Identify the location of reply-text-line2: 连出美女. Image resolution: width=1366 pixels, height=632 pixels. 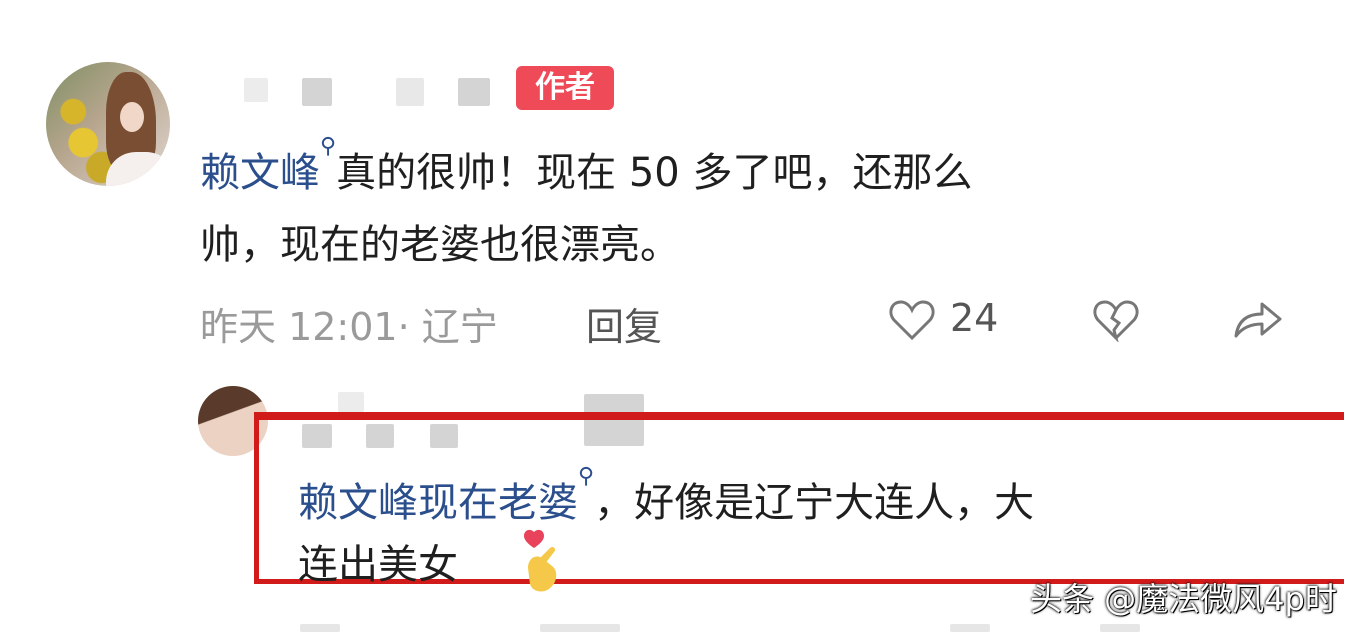
(378, 565).